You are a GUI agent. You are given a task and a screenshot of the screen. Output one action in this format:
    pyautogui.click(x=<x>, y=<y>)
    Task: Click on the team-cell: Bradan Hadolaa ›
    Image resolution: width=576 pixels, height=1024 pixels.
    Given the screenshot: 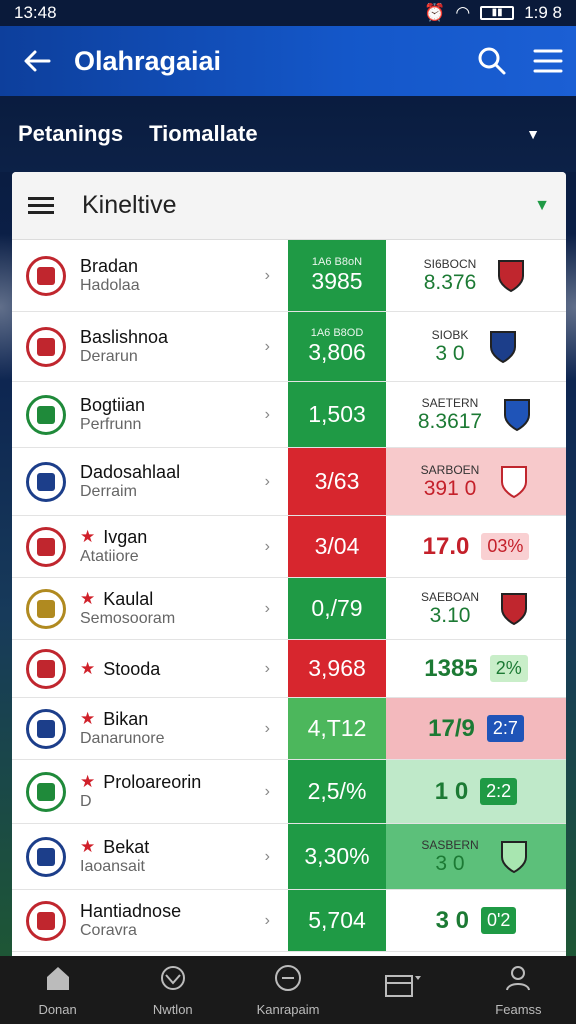 What is the action you would take?
    pyautogui.click(x=150, y=275)
    